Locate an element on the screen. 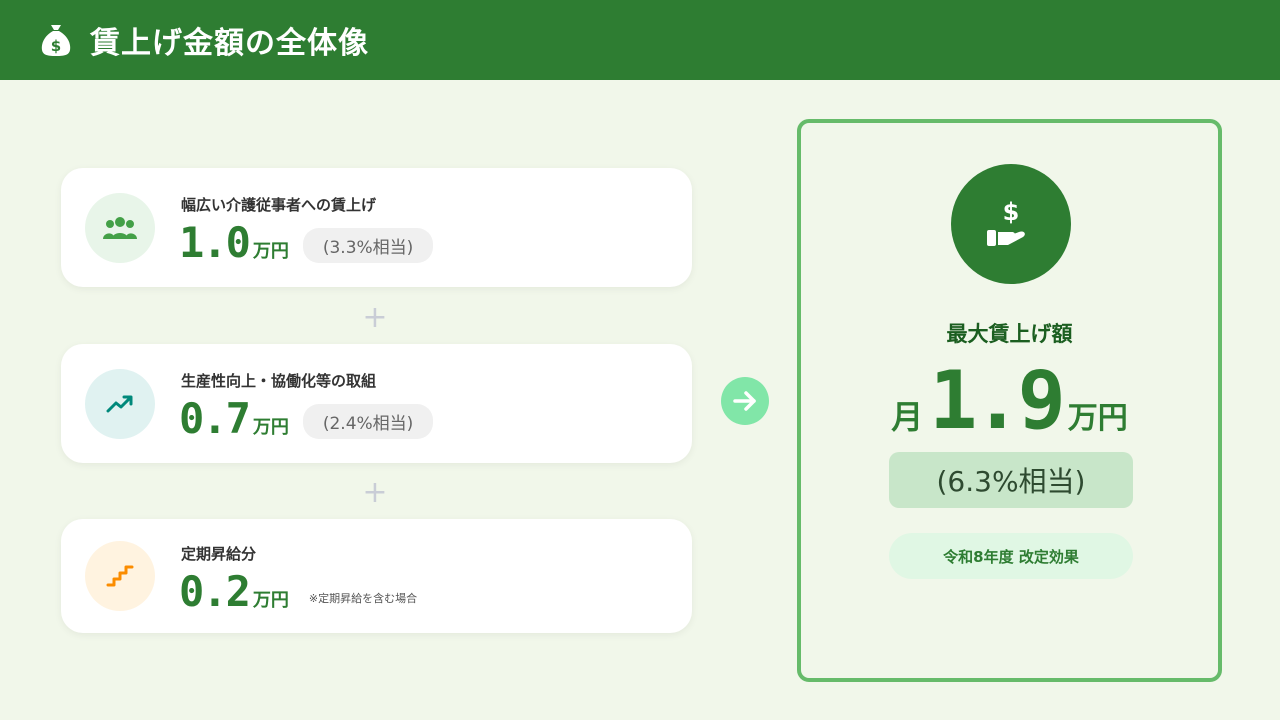 Image resolution: width=1280 pixels, height=720 pixels. ratio-badge: (3.3%相当) is located at coordinates (368, 245).